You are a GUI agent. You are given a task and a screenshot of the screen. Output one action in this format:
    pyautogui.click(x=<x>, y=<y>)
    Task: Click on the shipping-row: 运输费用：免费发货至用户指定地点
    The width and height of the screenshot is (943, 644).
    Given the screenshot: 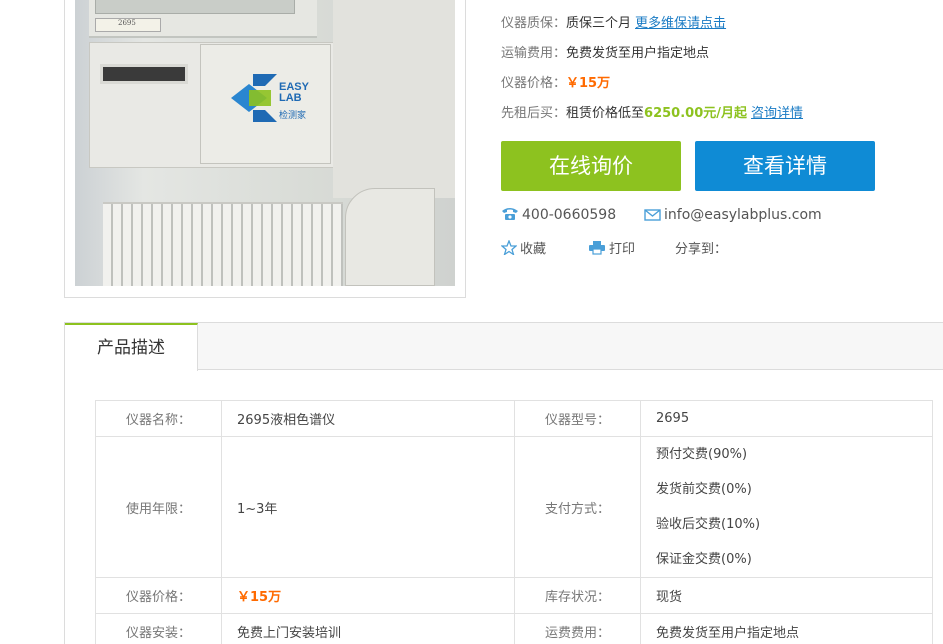 What is the action you would take?
    pyautogui.click(x=605, y=53)
    